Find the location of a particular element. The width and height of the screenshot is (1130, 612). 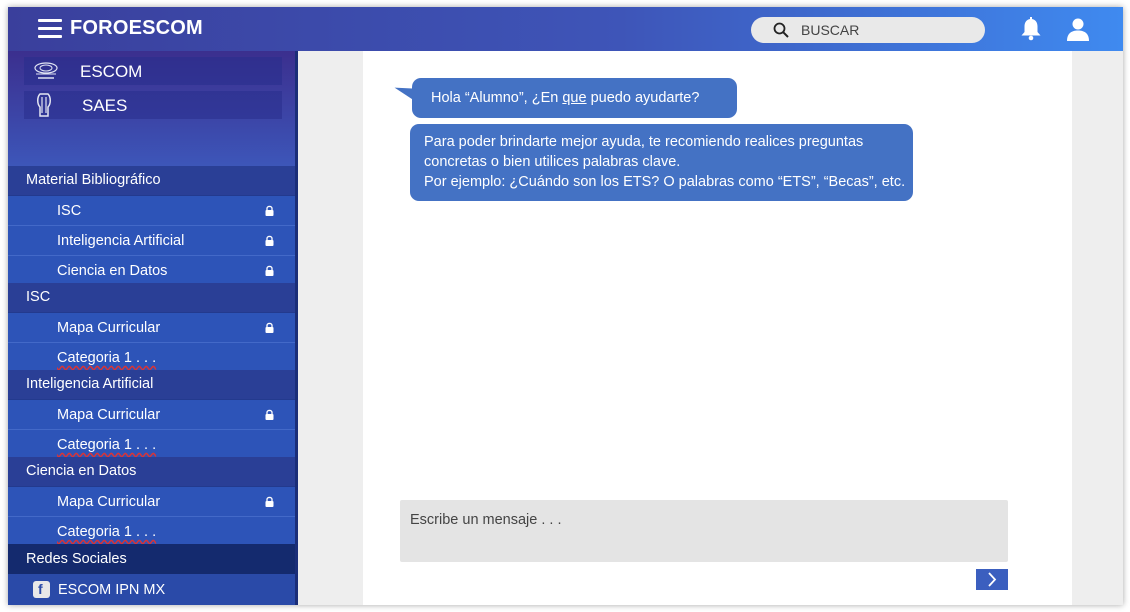

sidebar-item-isc-mapa: Mapa Curricular is located at coordinates (151, 328).